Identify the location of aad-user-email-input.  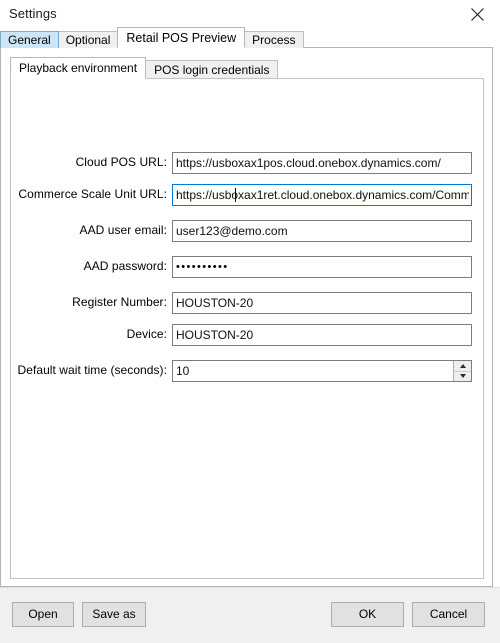
(322, 231).